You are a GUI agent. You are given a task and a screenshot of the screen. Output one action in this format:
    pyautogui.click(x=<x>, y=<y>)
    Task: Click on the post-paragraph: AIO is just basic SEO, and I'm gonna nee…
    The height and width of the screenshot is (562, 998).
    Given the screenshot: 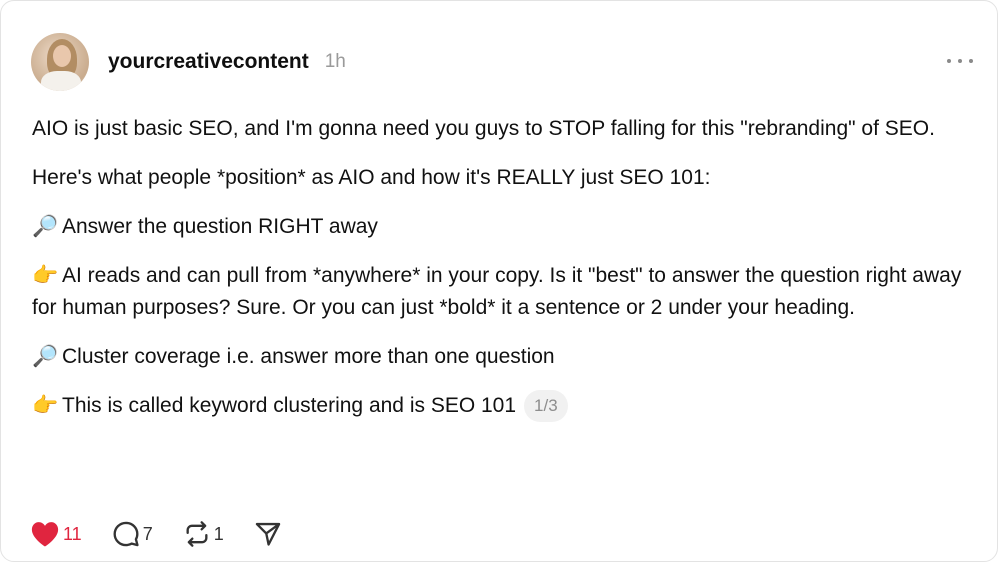 What is the action you would take?
    pyautogui.click(x=483, y=128)
    